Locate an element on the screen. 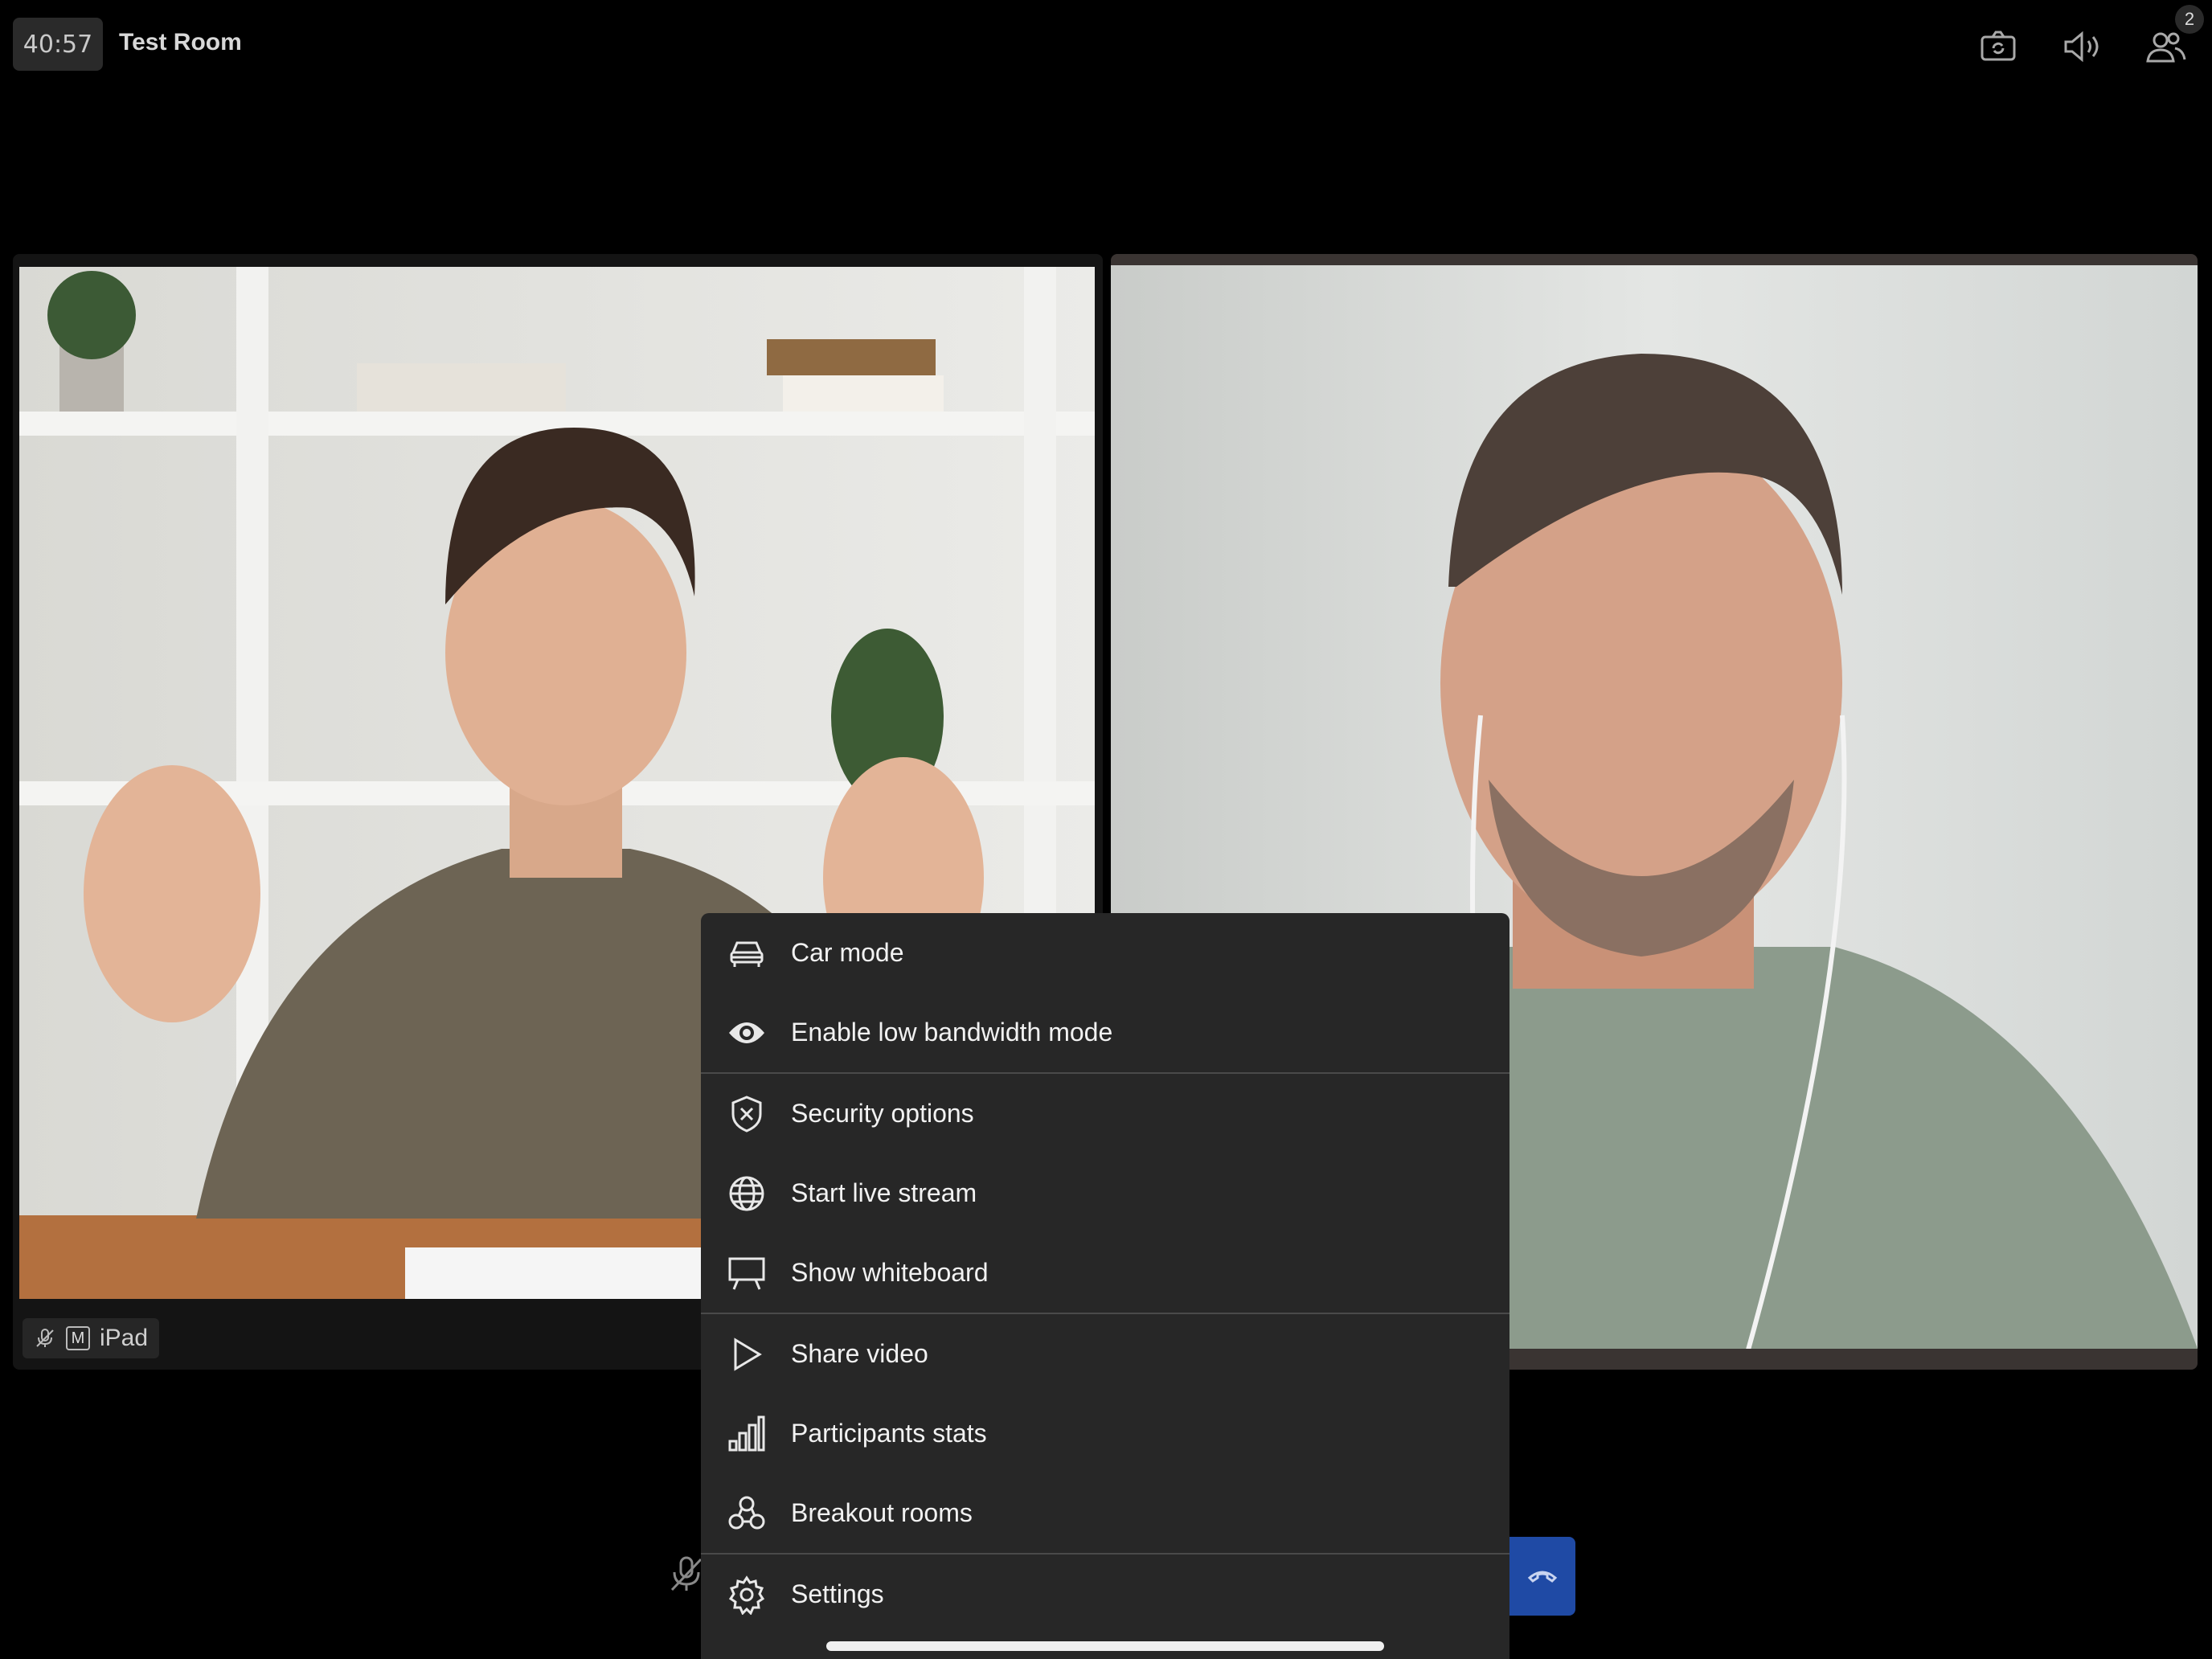 The width and height of the screenshot is (2212, 1659). menu-item-label: Settings is located at coordinates (837, 1593).